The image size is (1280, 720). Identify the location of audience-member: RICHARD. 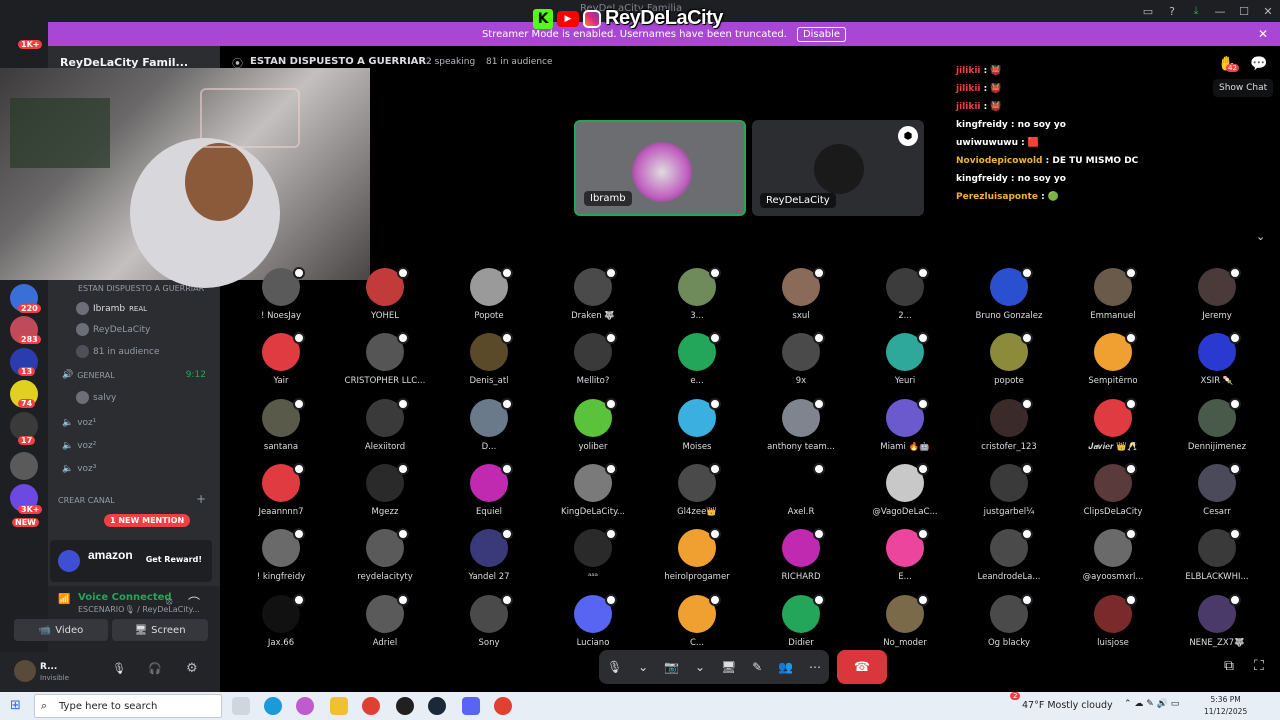
(801, 556).